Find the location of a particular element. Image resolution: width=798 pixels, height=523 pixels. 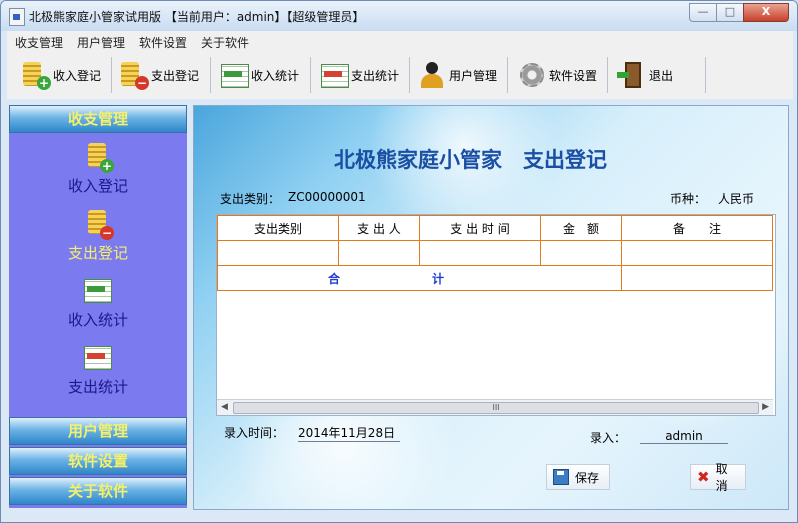

sidebar-section-about: 关于软件 is located at coordinates (98, 491).